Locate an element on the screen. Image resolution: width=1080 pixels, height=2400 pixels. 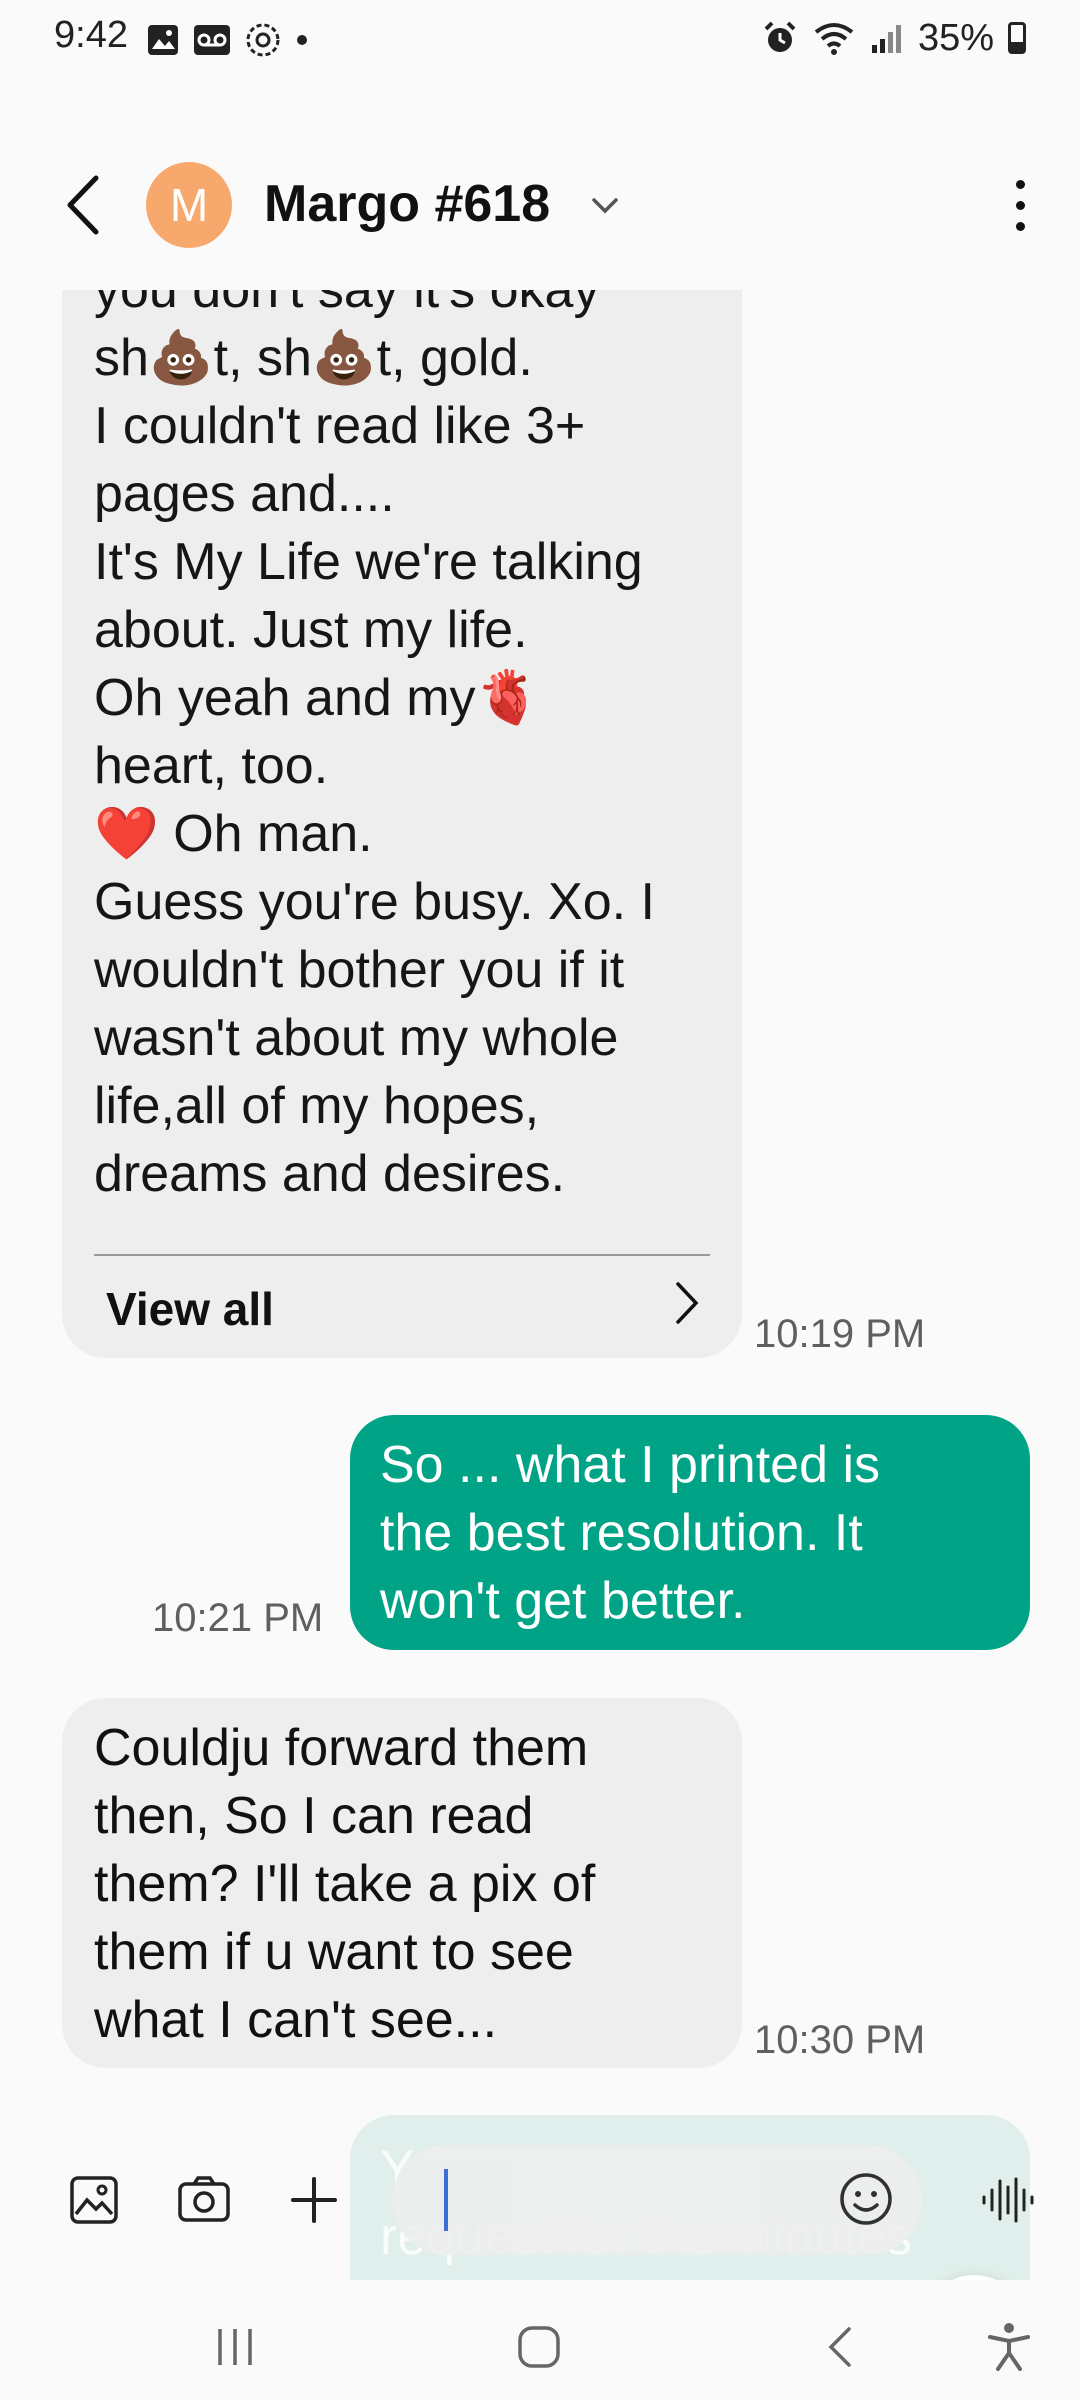
battery-percent: 35% is located at coordinates (955, 37).